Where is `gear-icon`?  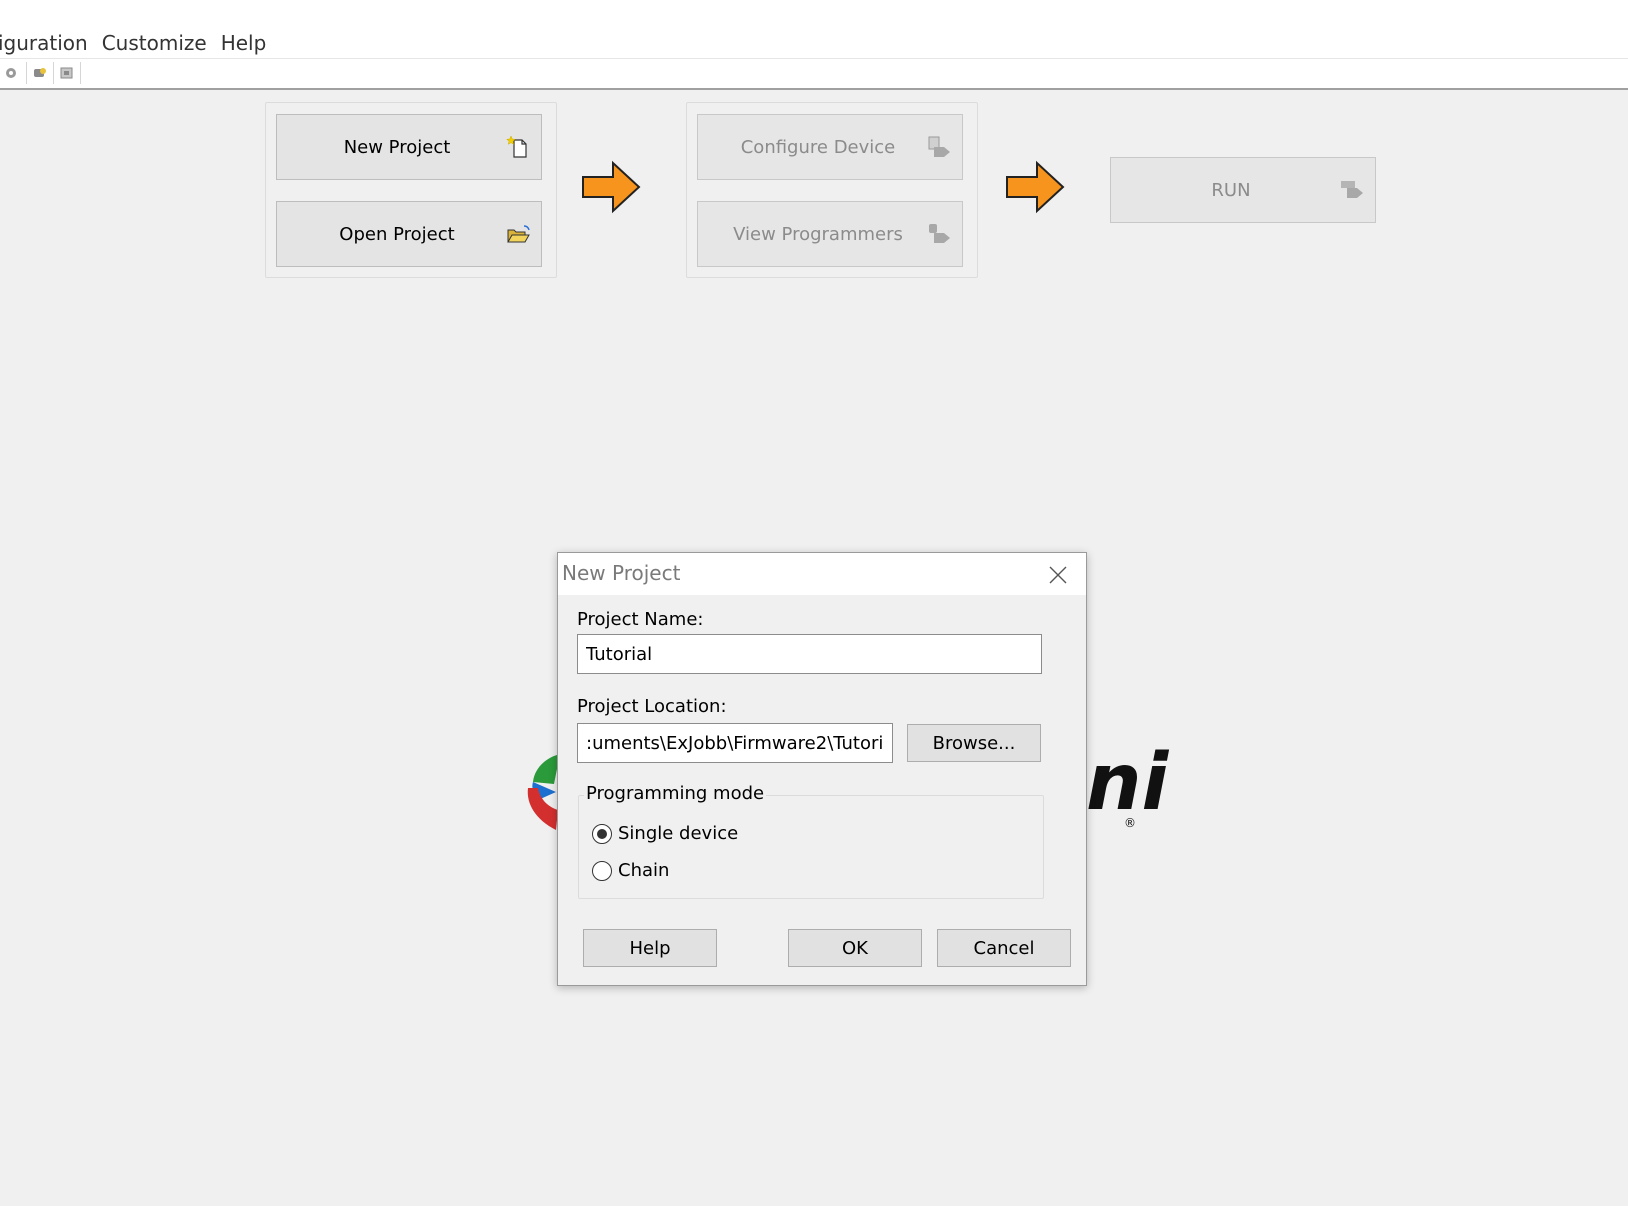 gear-icon is located at coordinates (11, 73).